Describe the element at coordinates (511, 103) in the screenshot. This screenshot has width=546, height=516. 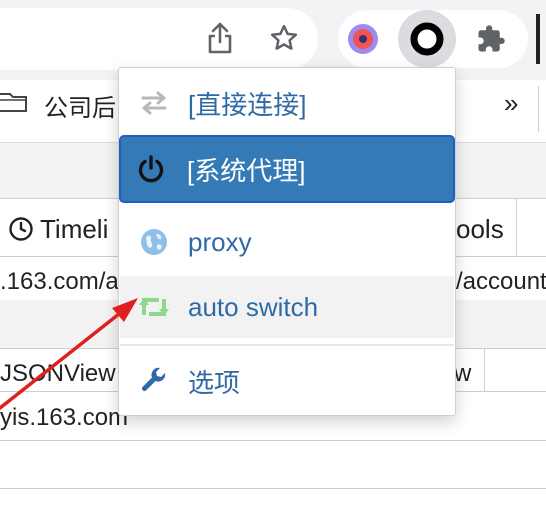
I see `bookmarks-overflow-button: »` at that location.